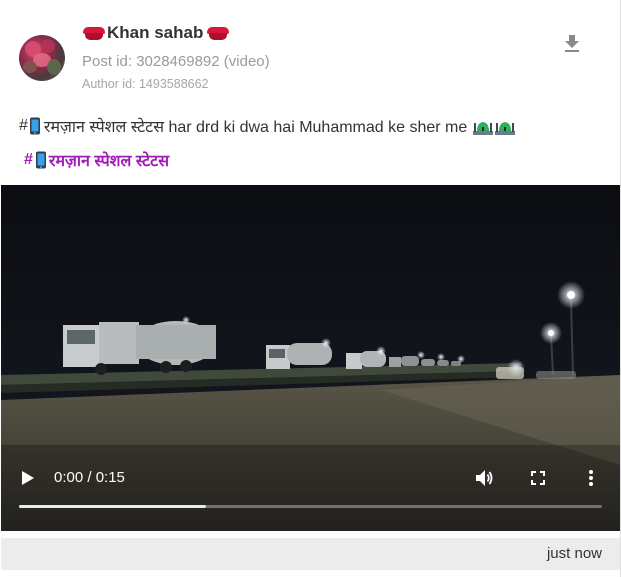 The image size is (621, 577). What do you see at coordinates (484, 478) in the screenshot?
I see `volume-icon` at bounding box center [484, 478].